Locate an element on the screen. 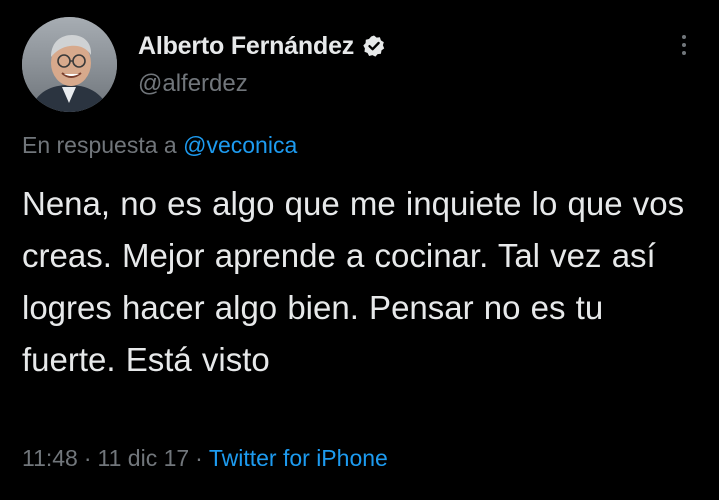 The height and width of the screenshot is (500, 719). tweet-date: 11 dic 17 is located at coordinates (144, 458).